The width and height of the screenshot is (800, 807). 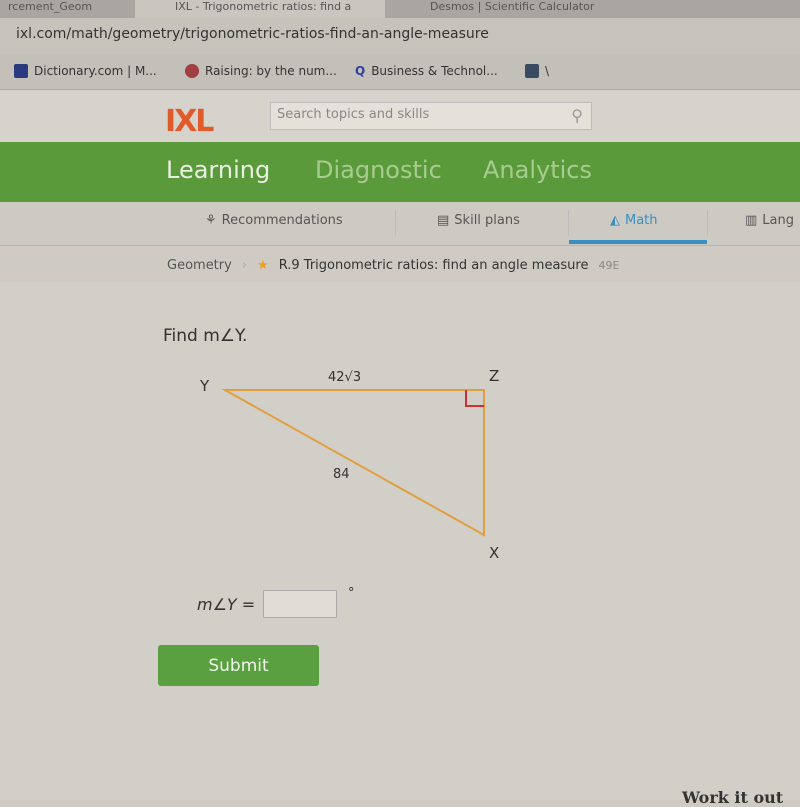 What do you see at coordinates (341, 474) in the screenshot?
I see `side-yx-label: 84` at bounding box center [341, 474].